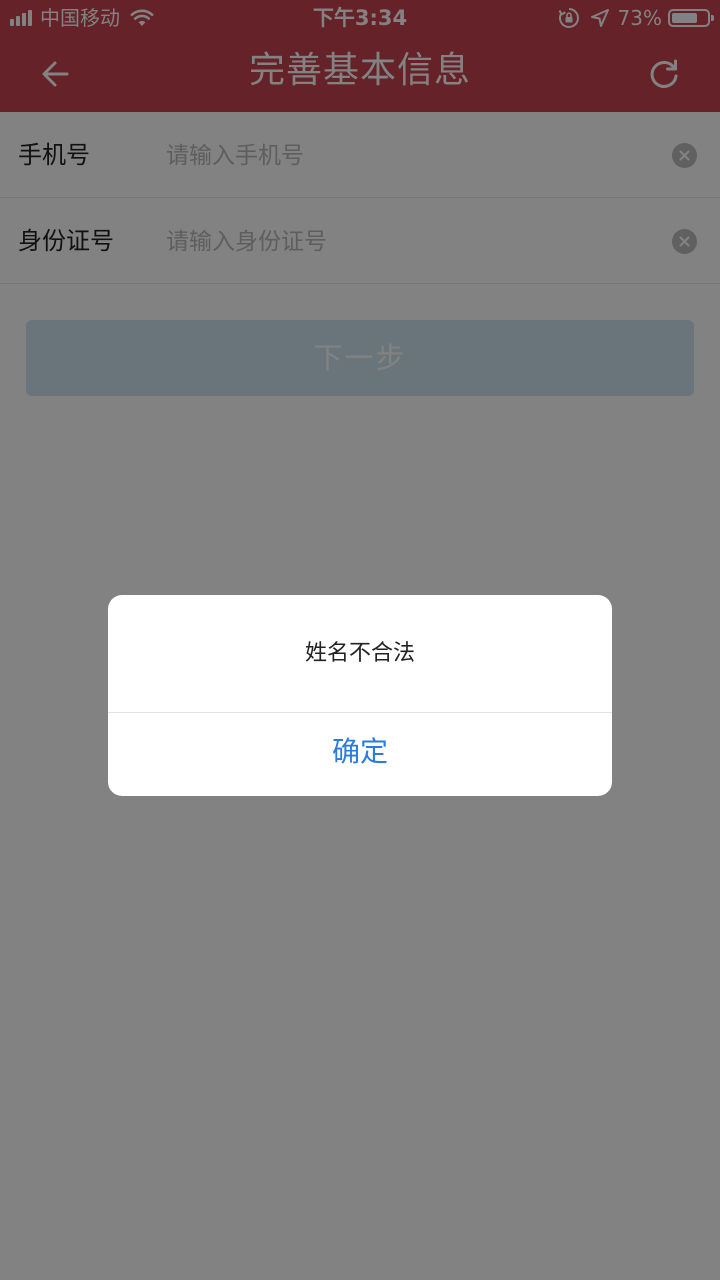  Describe the element at coordinates (360, 654) in the screenshot. I see `dialog-message: 姓名不合法` at that location.